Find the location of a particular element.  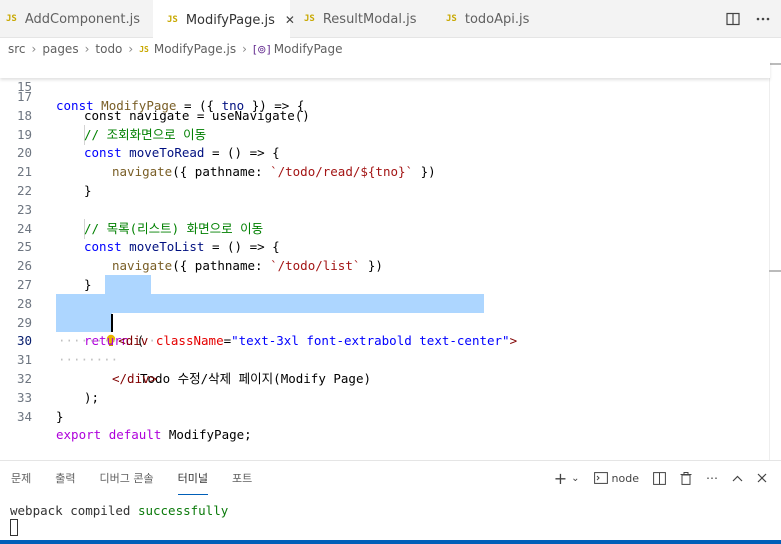

status-bar is located at coordinates (390, 542).